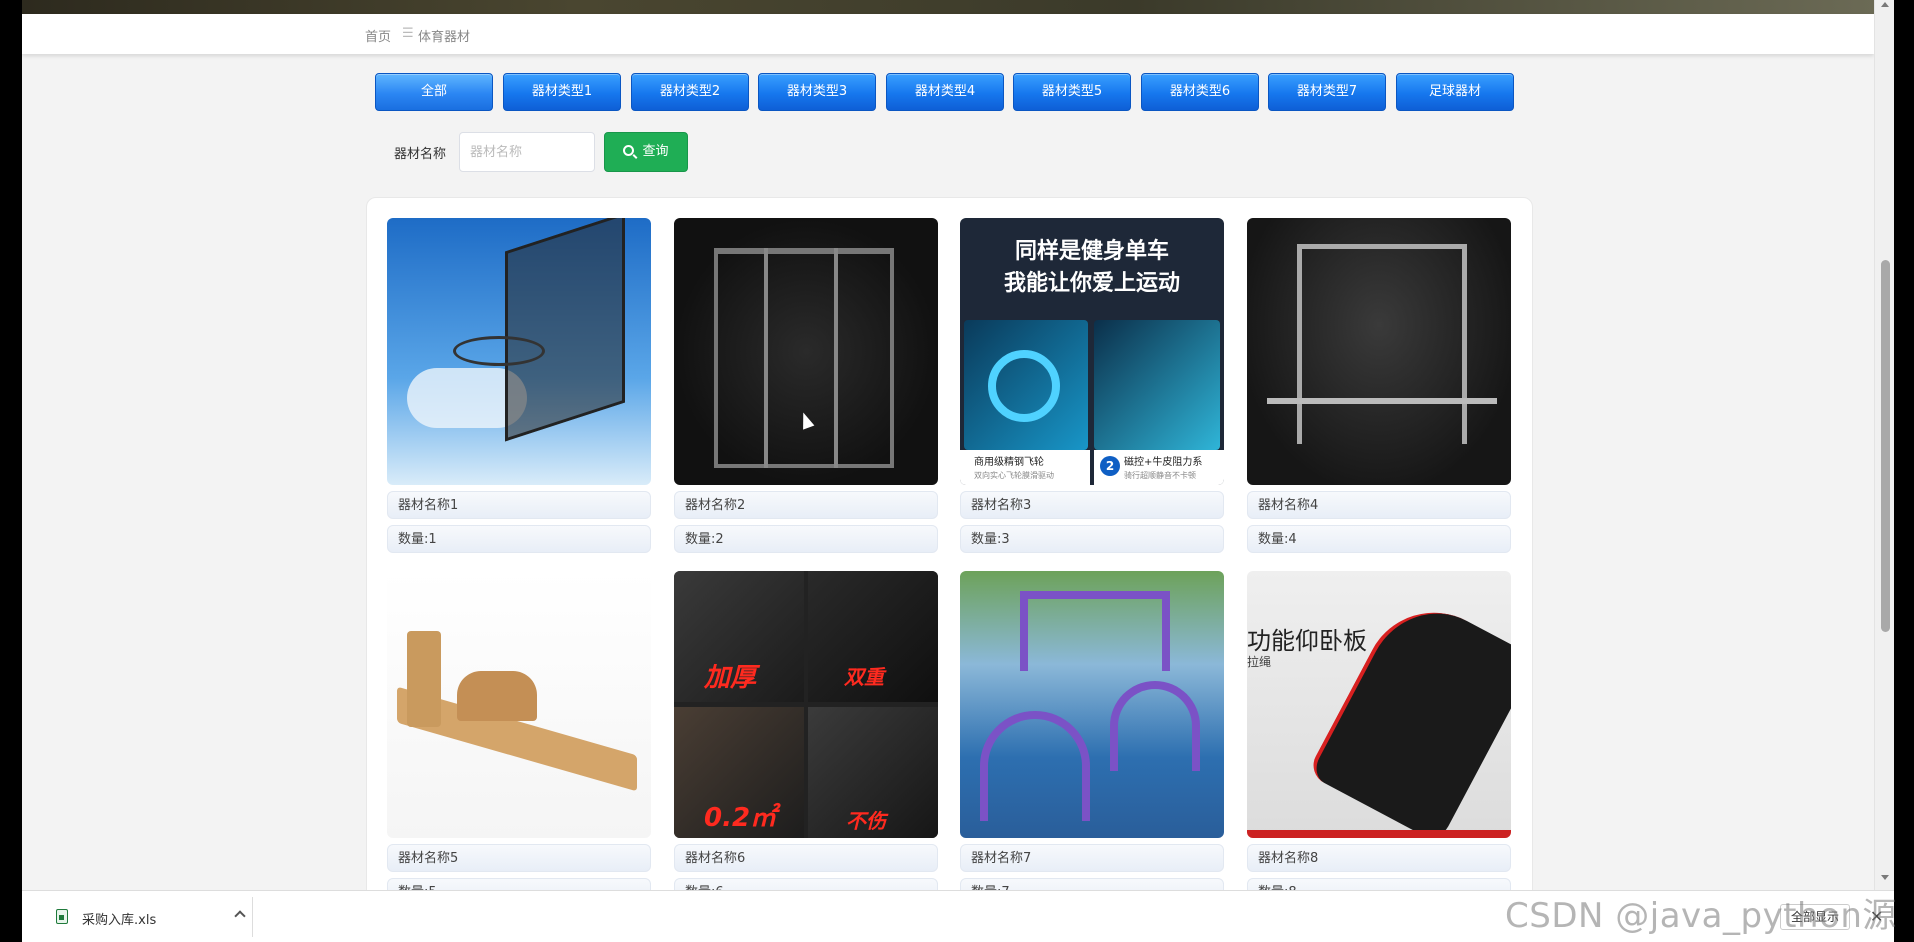  I want to click on bike-heading-line2: 我能让你爱上运动, so click(1091, 283).